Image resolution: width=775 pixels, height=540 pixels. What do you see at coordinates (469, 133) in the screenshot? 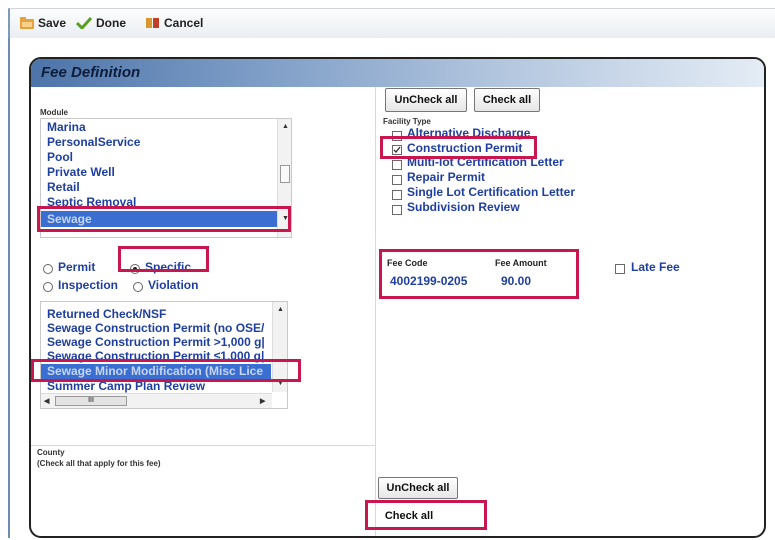
I see `facility-type-label-item: Alternative Discharge` at bounding box center [469, 133].